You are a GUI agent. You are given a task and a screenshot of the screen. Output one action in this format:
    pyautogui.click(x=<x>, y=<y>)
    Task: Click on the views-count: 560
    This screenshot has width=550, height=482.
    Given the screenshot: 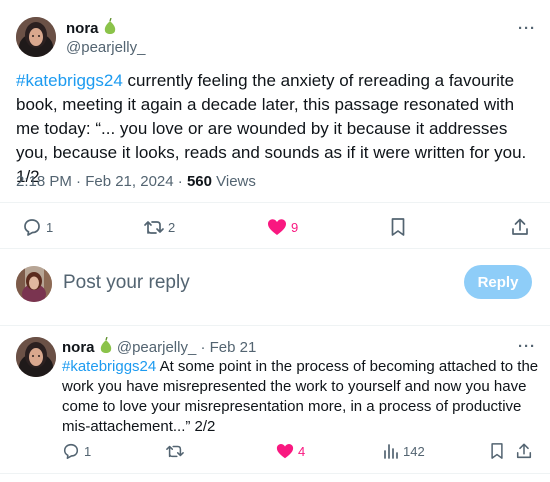 What is the action you would take?
    pyautogui.click(x=199, y=181)
    